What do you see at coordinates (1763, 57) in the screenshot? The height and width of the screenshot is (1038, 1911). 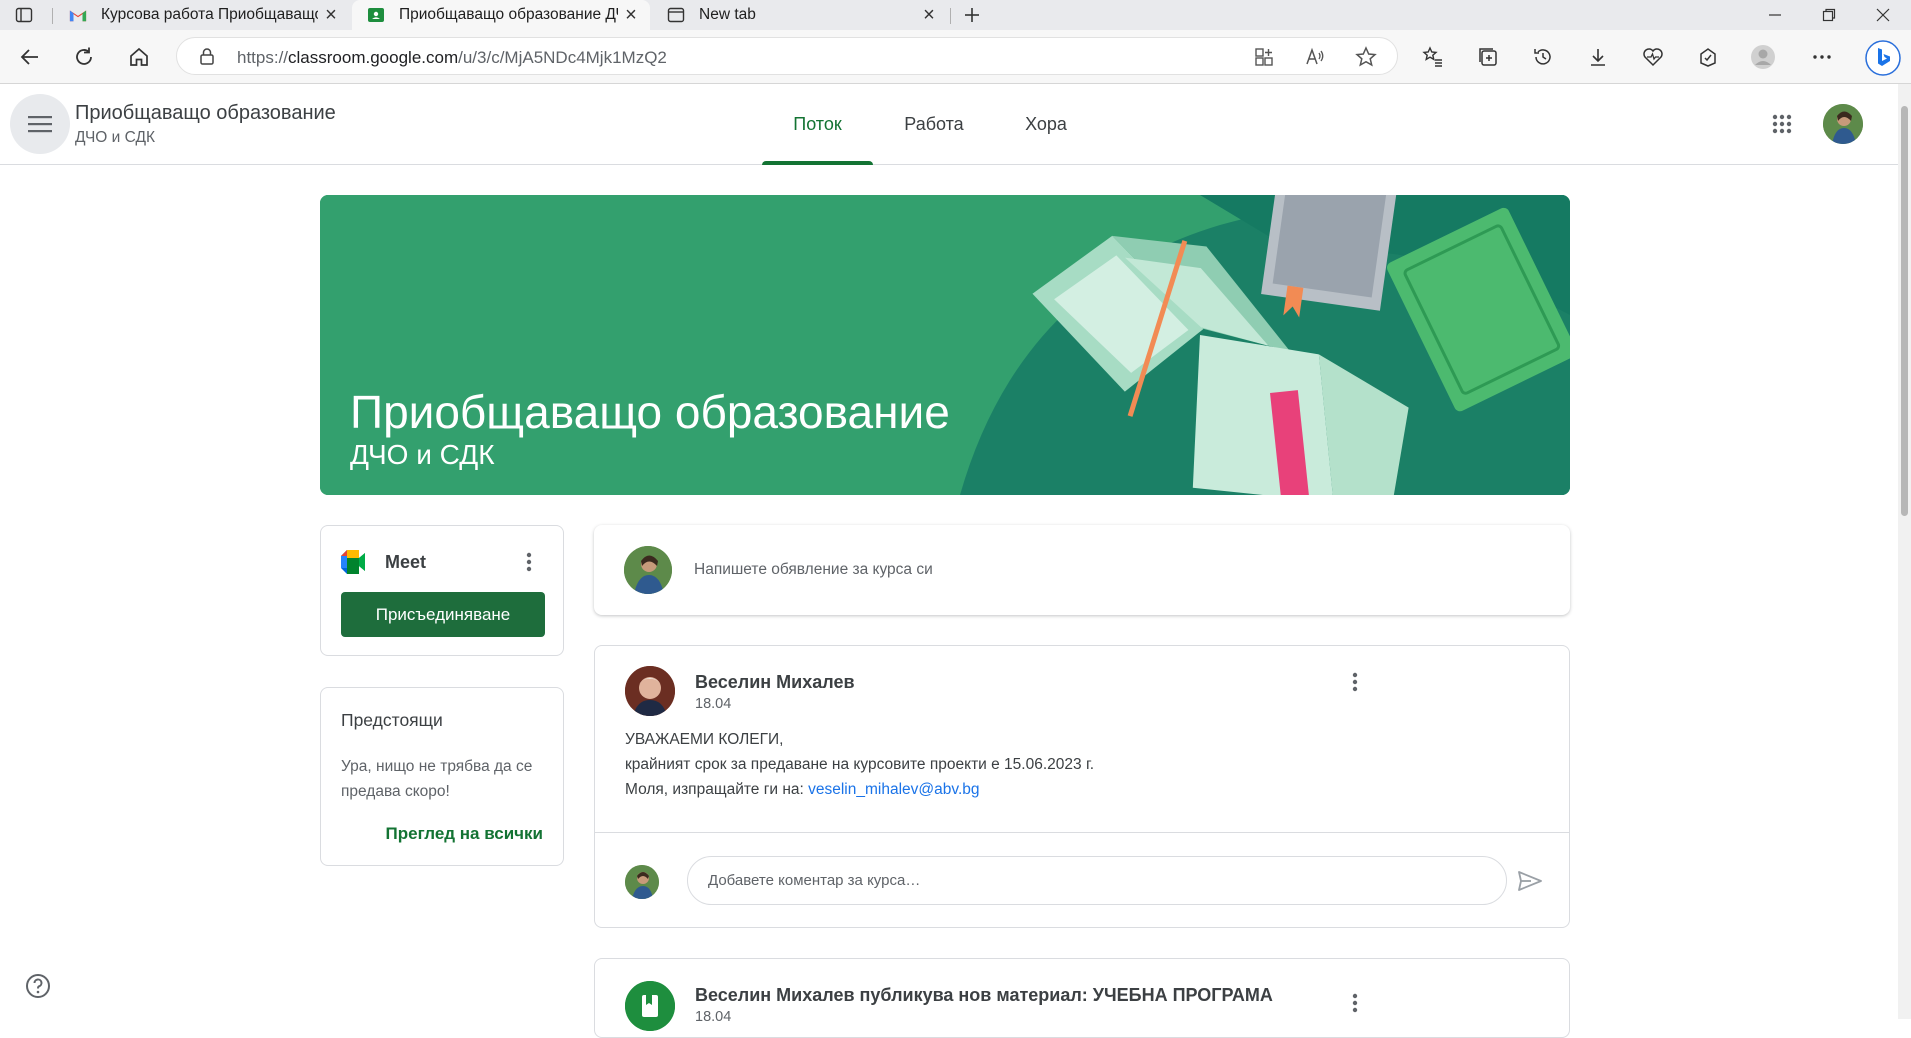 I see `profile-icon` at bounding box center [1763, 57].